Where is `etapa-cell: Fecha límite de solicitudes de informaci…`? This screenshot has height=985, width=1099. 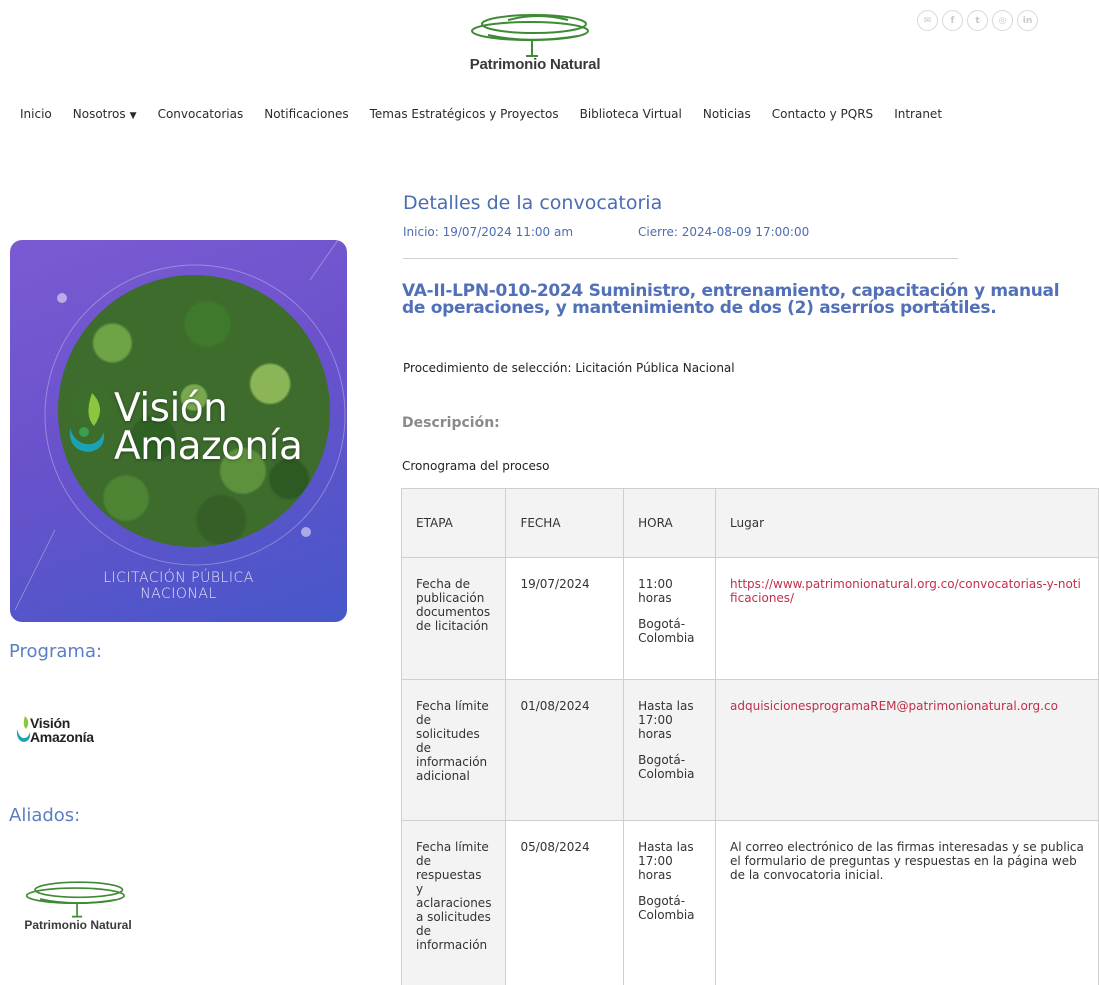
etapa-cell: Fecha límite de solicitudes de informaci… is located at coordinates (453, 750).